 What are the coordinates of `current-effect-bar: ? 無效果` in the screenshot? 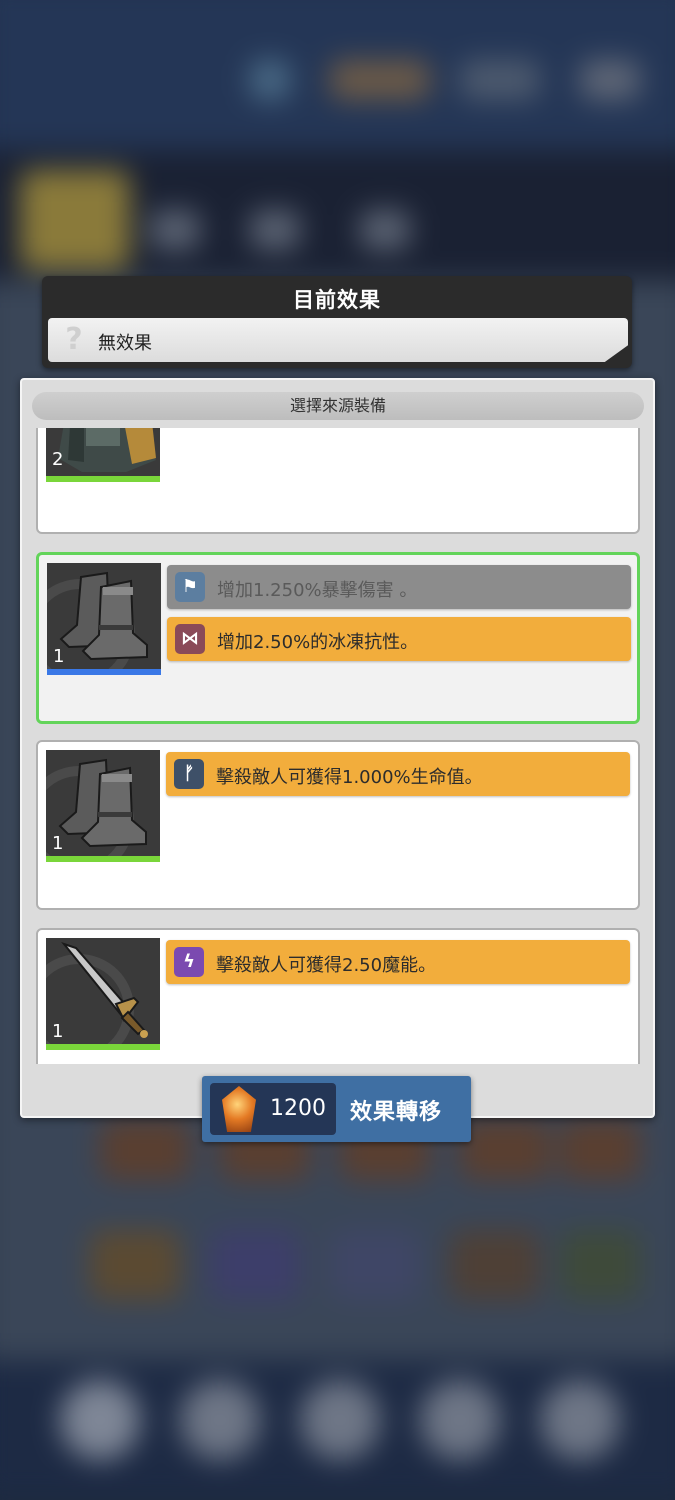 It's located at (338, 340).